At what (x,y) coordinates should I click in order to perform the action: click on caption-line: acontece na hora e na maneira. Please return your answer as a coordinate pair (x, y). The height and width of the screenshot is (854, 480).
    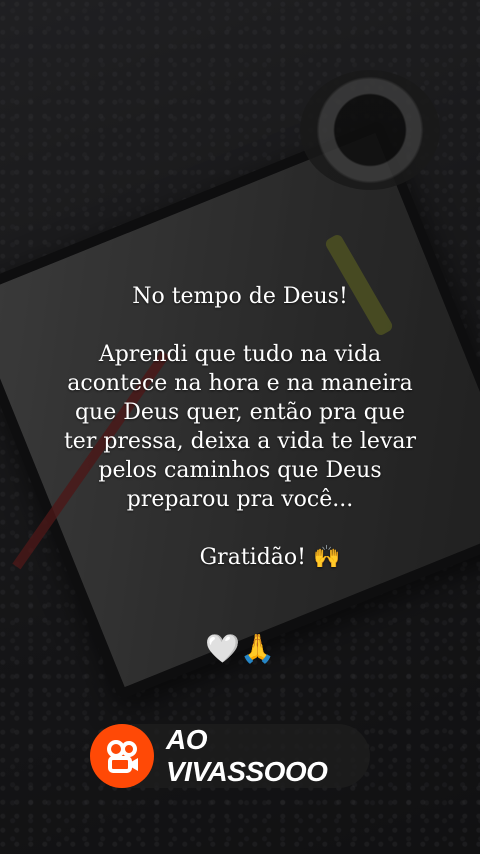
    Looking at the image, I should click on (240, 383).